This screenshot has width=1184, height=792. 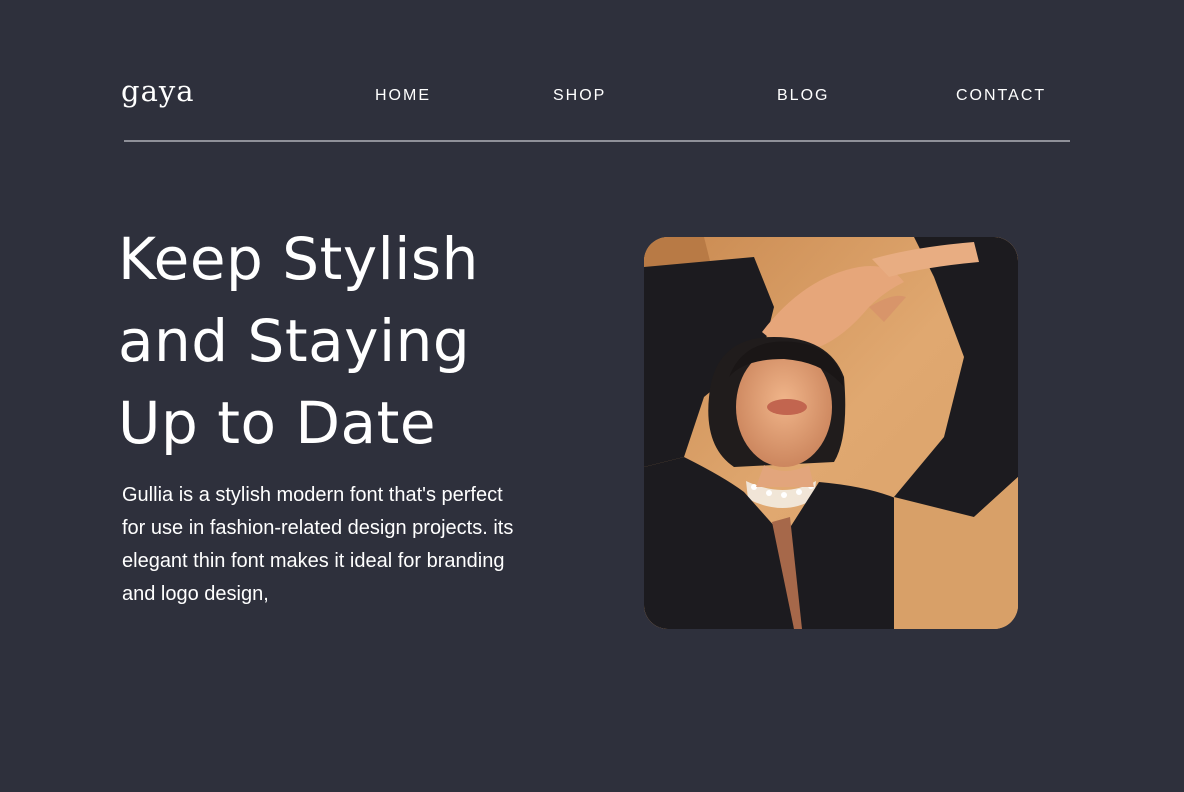 What do you see at coordinates (294, 341) in the screenshot?
I see `hero-title-line-2: and Staying` at bounding box center [294, 341].